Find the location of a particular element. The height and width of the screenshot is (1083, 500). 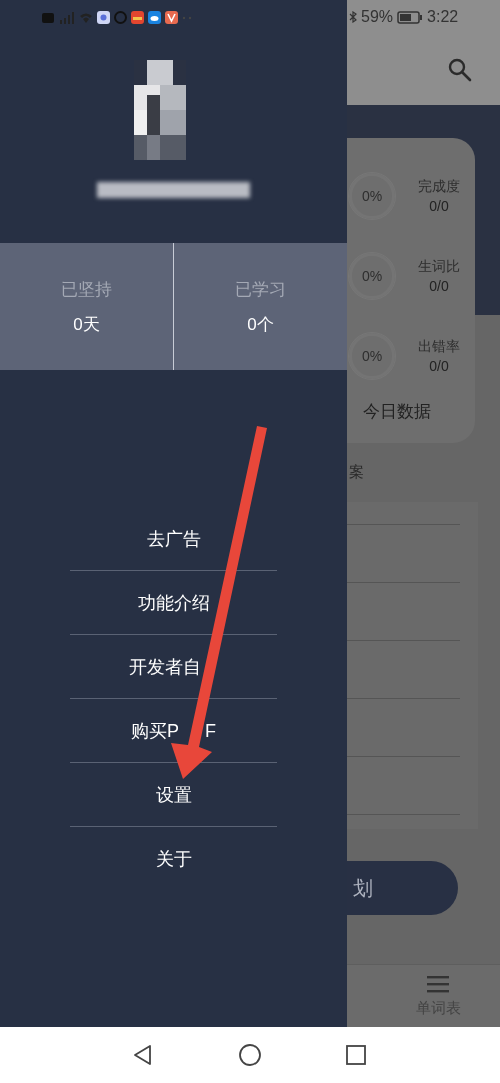

metric-label: 出错率 is located at coordinates (439, 346).